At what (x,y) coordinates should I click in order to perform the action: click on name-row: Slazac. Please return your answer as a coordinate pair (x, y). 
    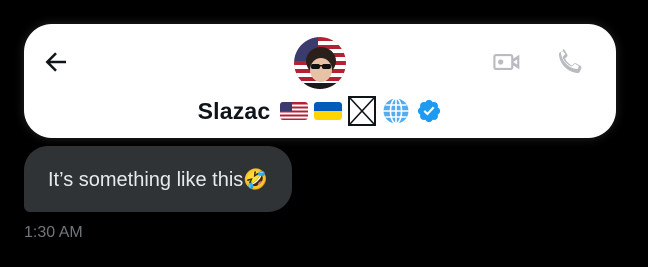
    Looking at the image, I should click on (320, 111).